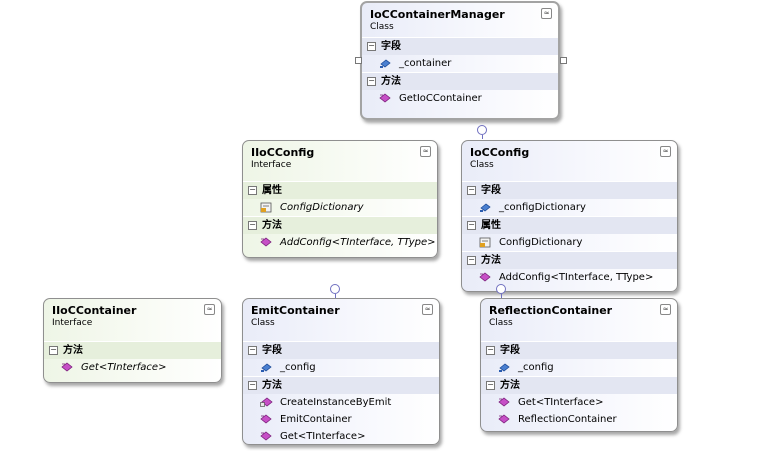 The width and height of the screenshot is (766, 451). What do you see at coordinates (569, 207) in the screenshot?
I see `member-field: _configDictionary` at bounding box center [569, 207].